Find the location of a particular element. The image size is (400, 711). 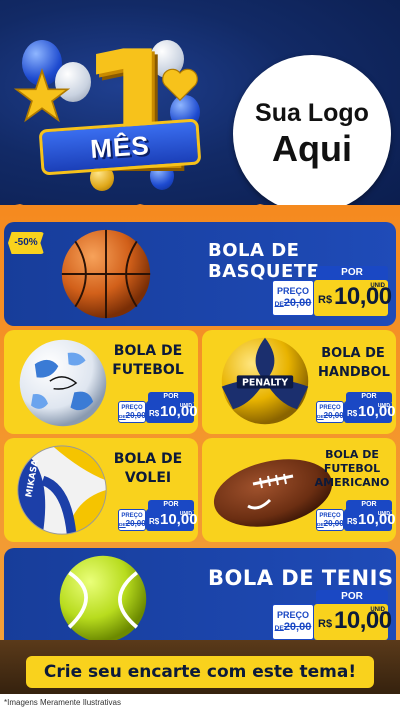

product-title: BOLA DE FUTEBOL is located at coordinates (148, 361).